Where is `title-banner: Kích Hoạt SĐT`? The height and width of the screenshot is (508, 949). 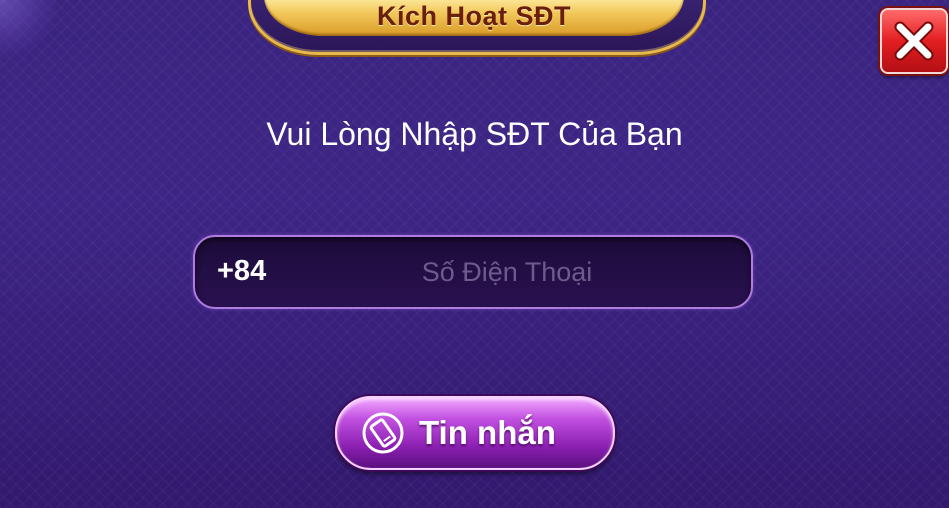
title-banner: Kích Hoạt SĐT is located at coordinates (474, 18).